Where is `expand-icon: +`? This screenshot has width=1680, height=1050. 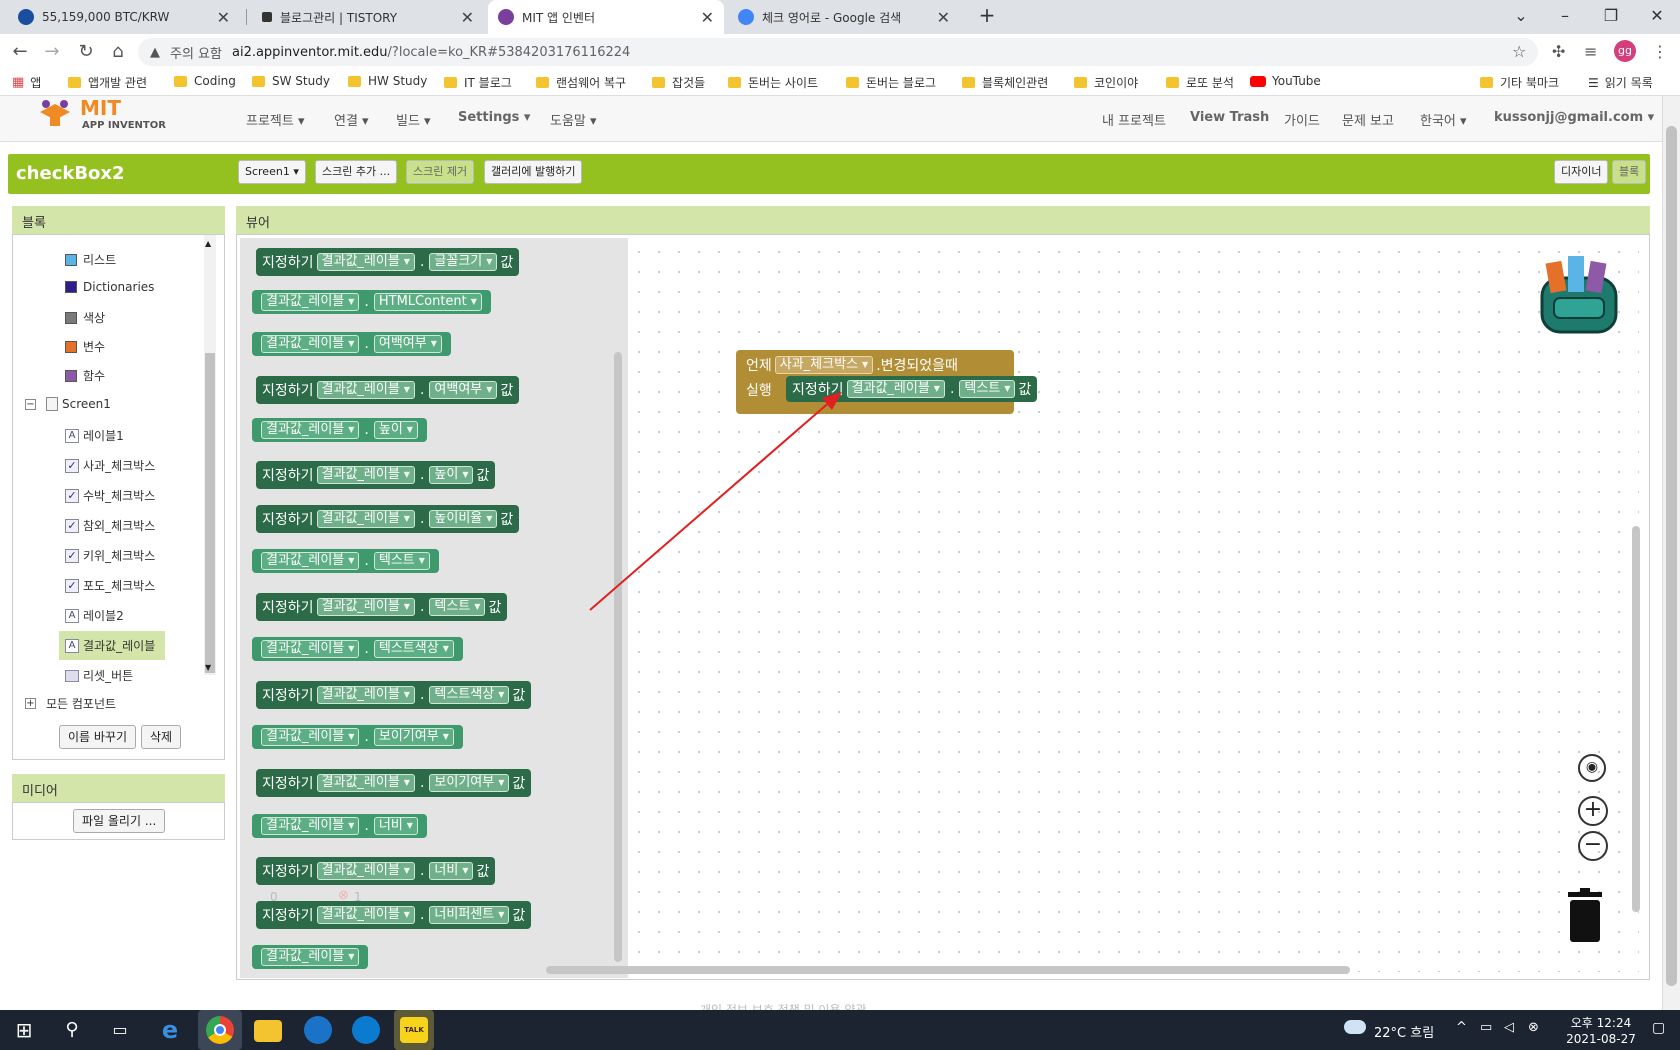 expand-icon: + is located at coordinates (30, 703).